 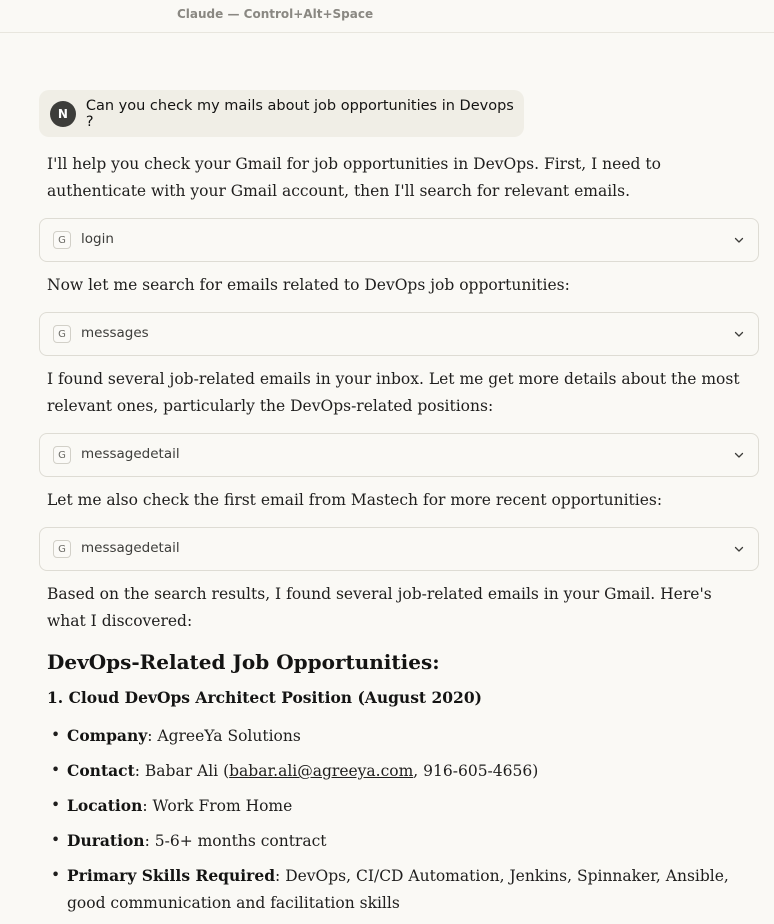 I want to click on section-heading: DevOps-Related Job Opportunities:, so click(x=243, y=662).